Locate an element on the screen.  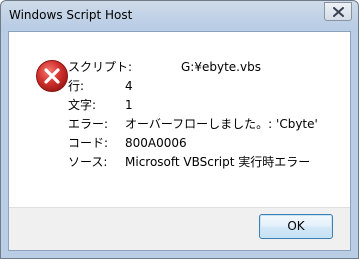
ok-button: OK is located at coordinates (296, 226).